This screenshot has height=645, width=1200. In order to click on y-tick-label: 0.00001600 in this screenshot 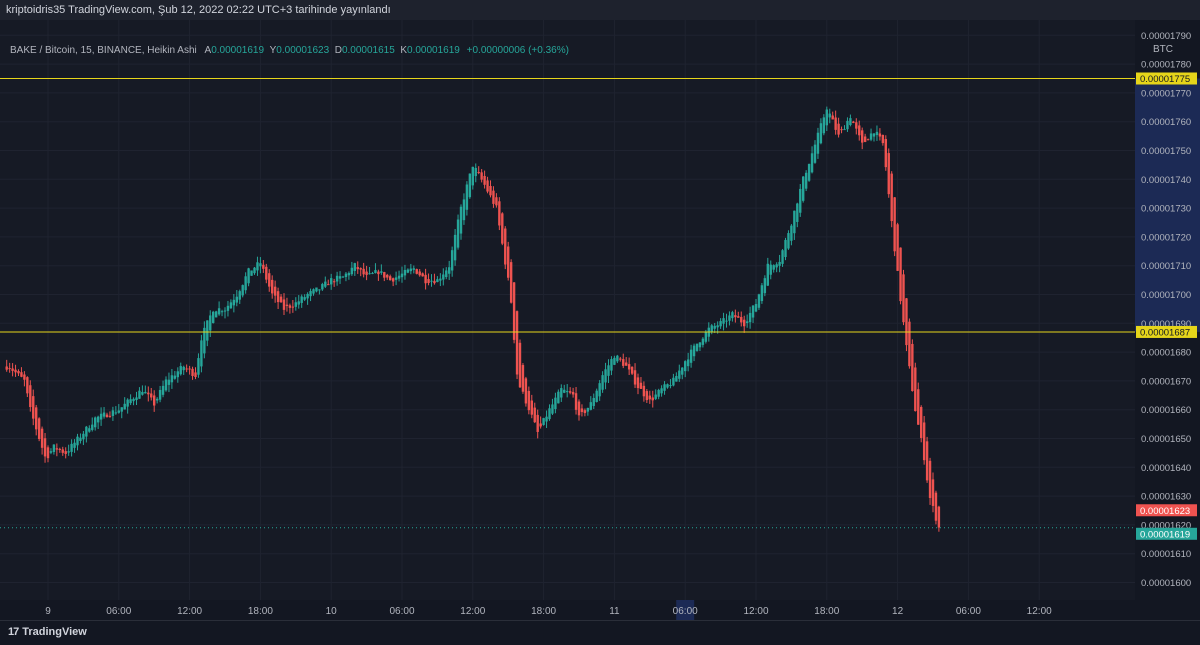, I will do `click(1166, 583)`.